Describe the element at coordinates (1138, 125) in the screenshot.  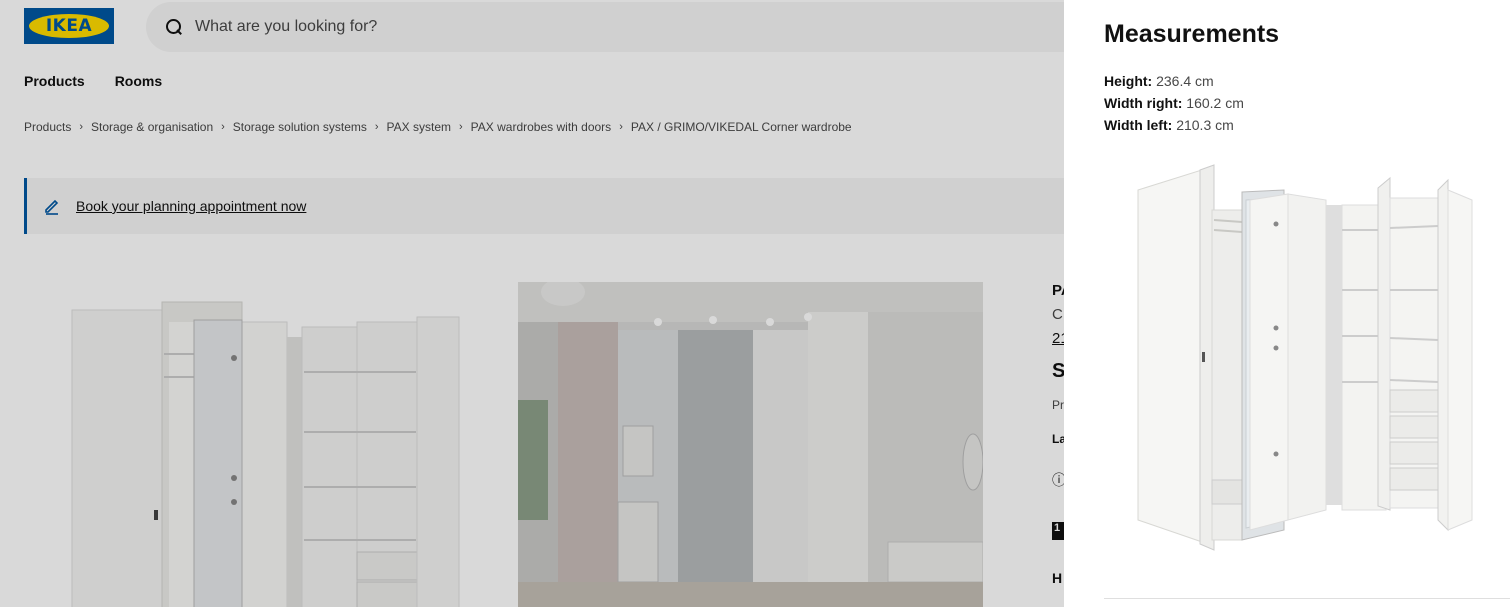
I see `measurement-label: Width left:` at that location.